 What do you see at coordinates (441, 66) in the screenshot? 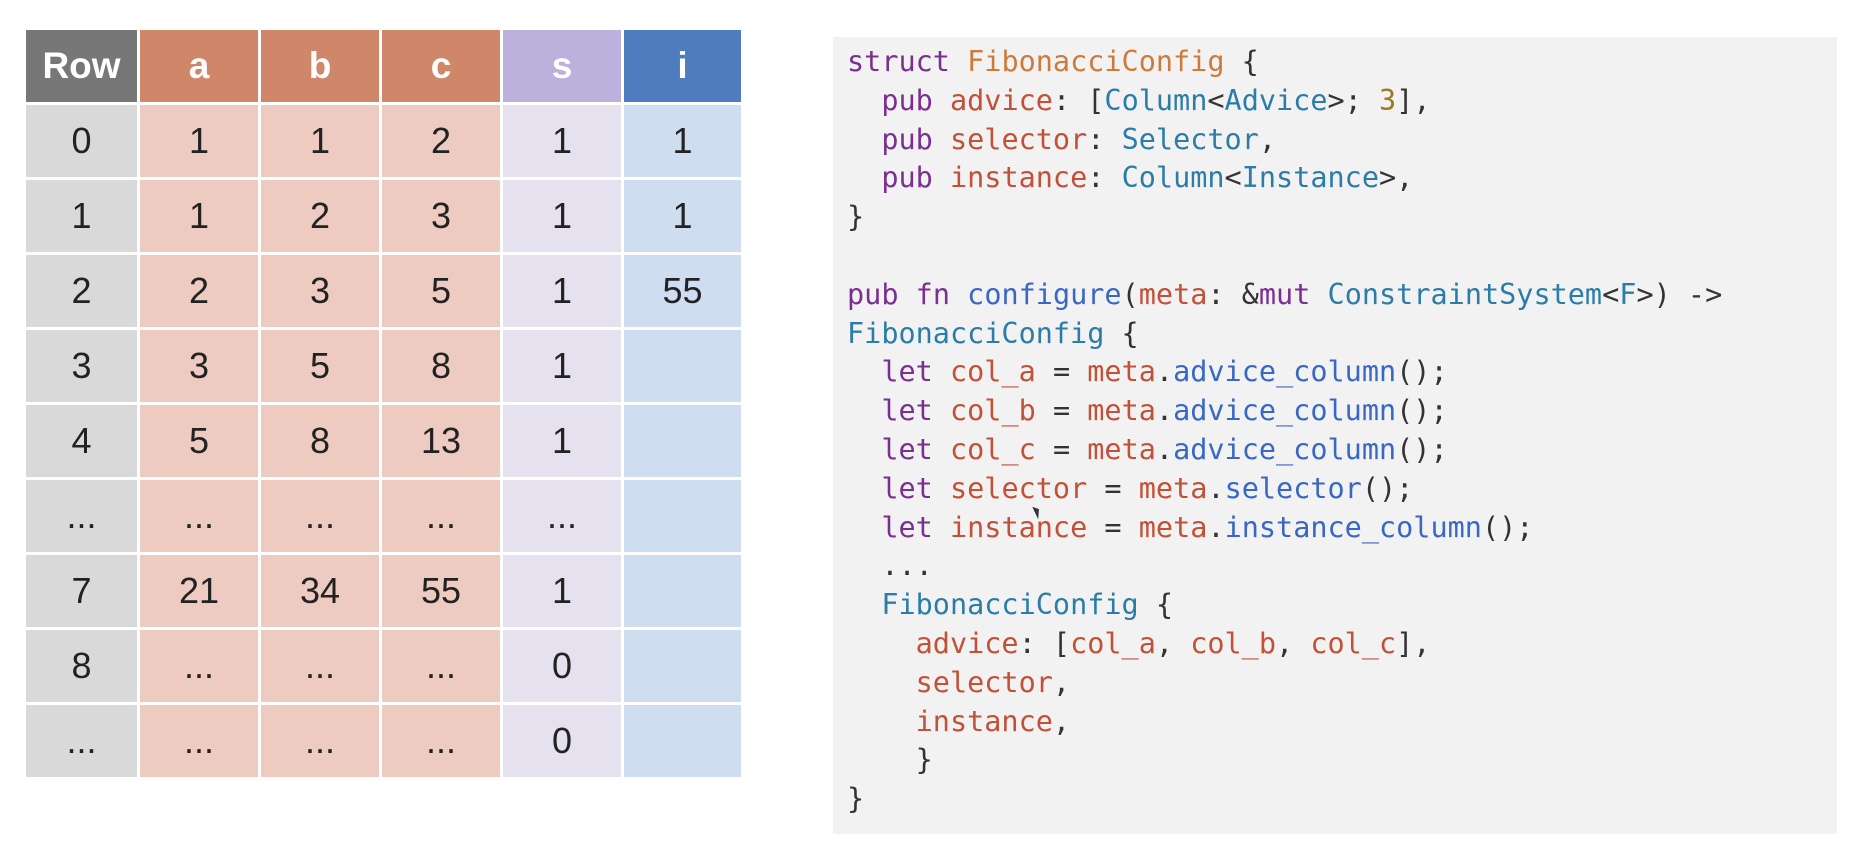
I see `column-header: c` at bounding box center [441, 66].